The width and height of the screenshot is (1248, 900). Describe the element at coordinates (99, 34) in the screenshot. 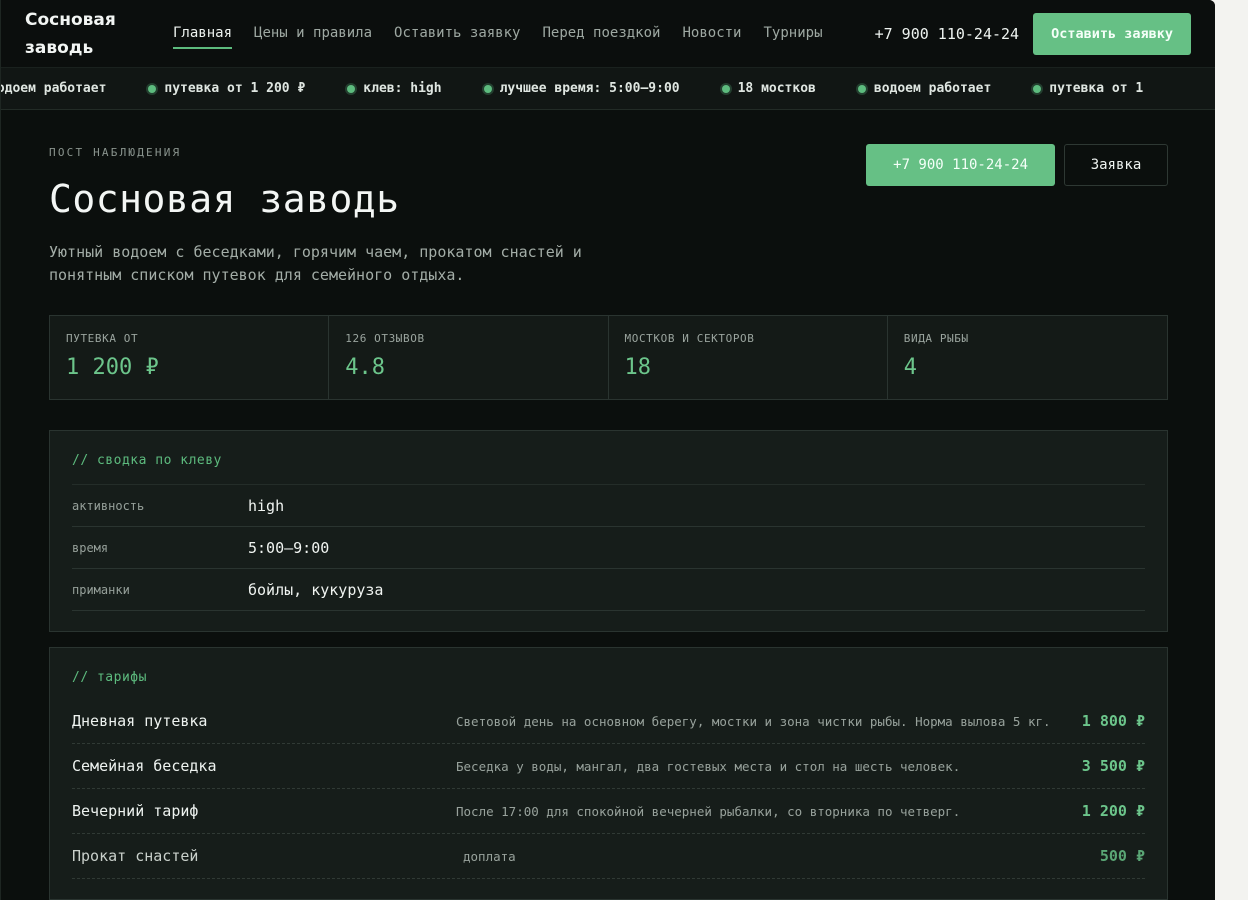

I see `site-logo: Сосновая заводь` at that location.